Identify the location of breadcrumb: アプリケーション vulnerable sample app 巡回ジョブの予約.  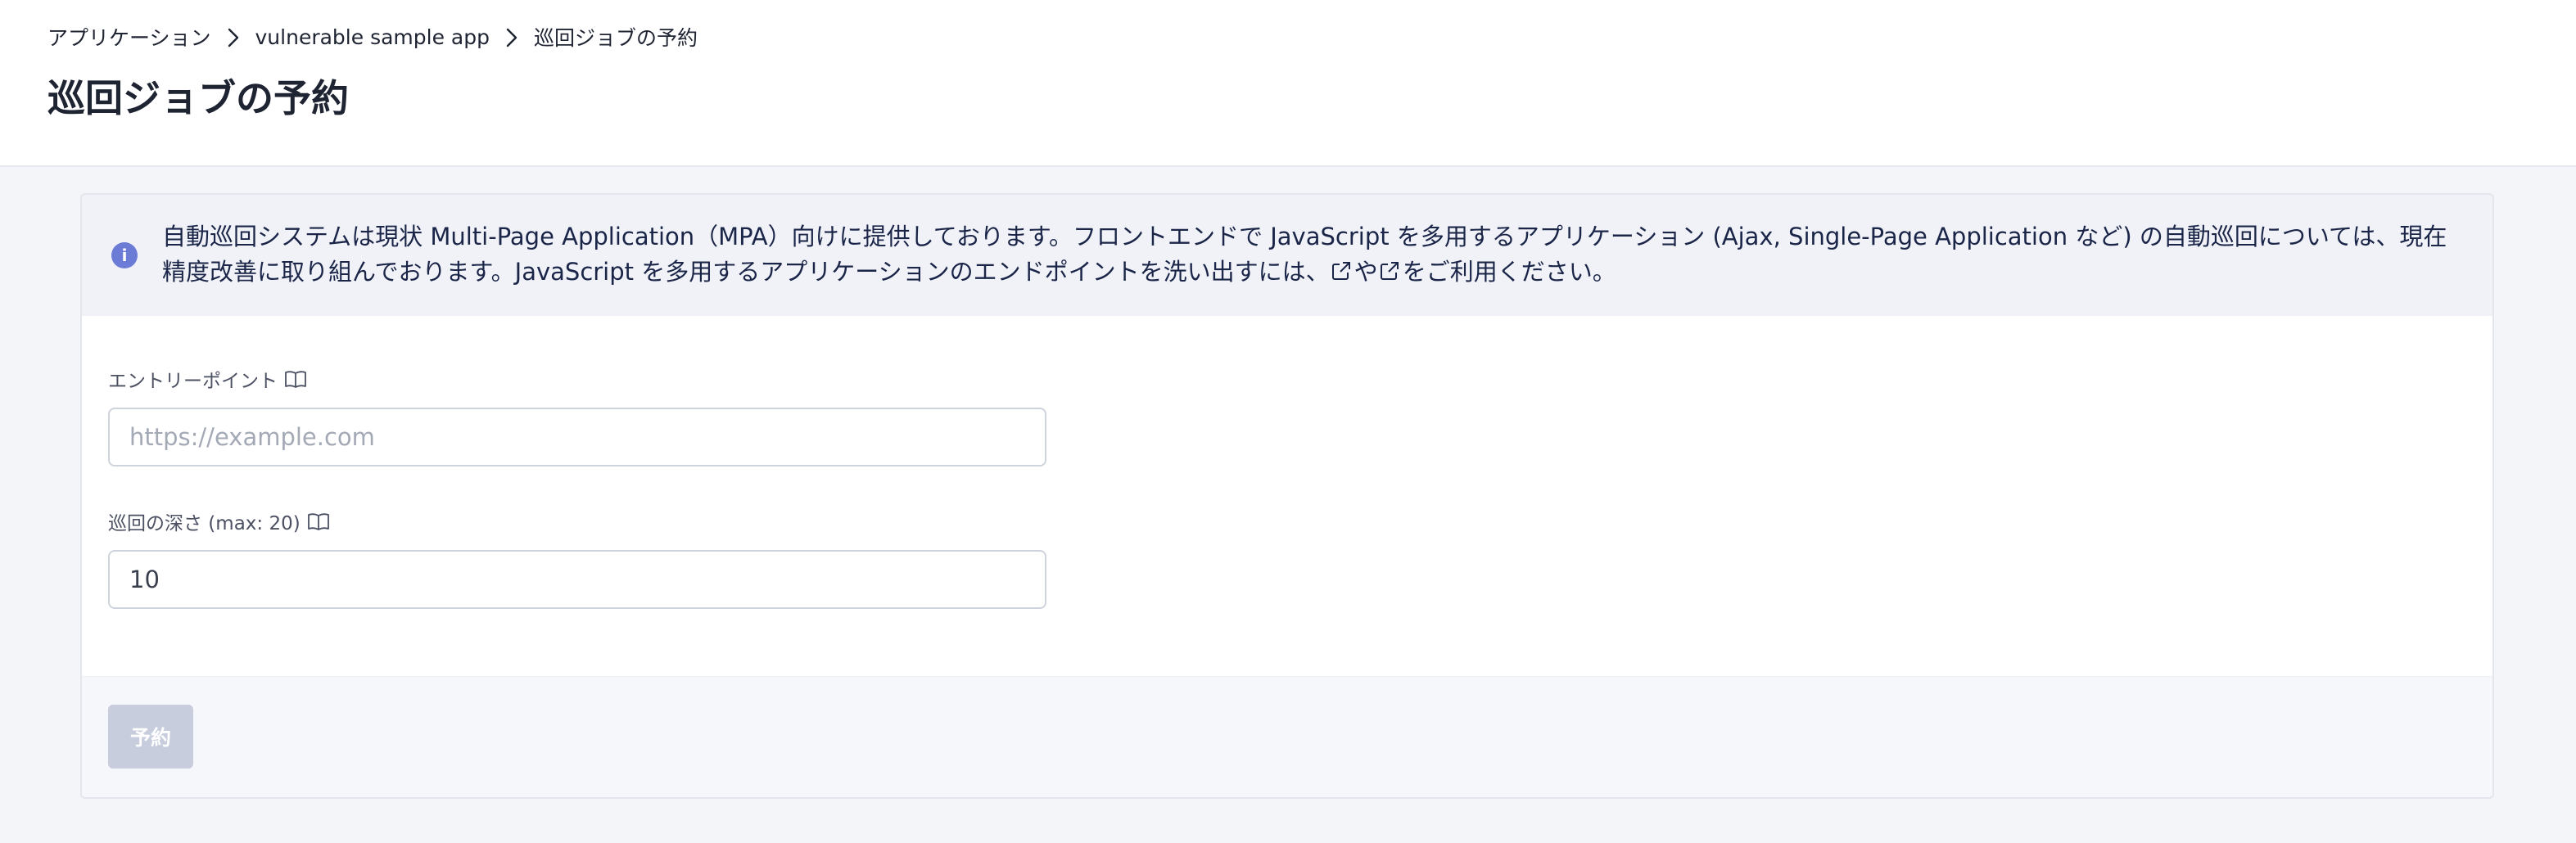
(372, 37).